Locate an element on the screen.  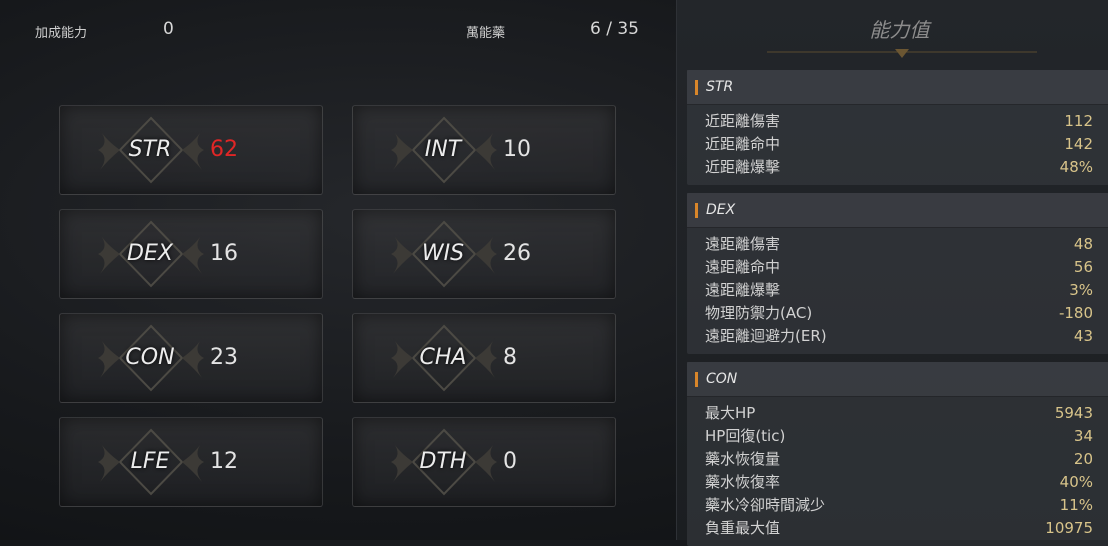
row-label: 遠距離迴避力(ER) is located at coordinates (766, 336).